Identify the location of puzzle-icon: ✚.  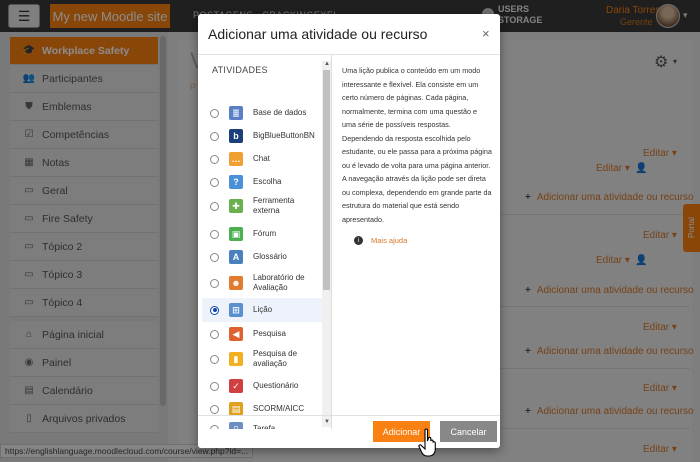
(236, 206).